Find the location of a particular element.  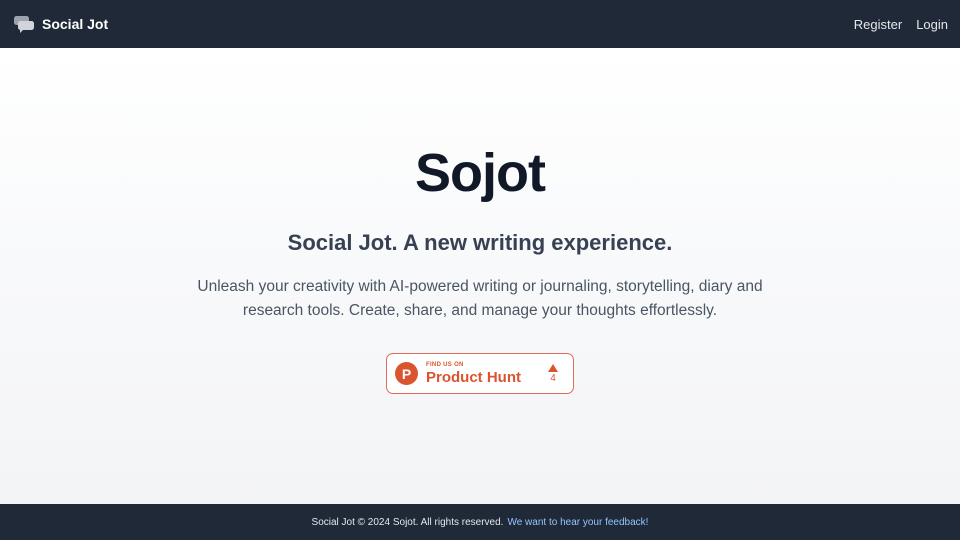

navbar: Social Jot Register Login is located at coordinates (480, 24).